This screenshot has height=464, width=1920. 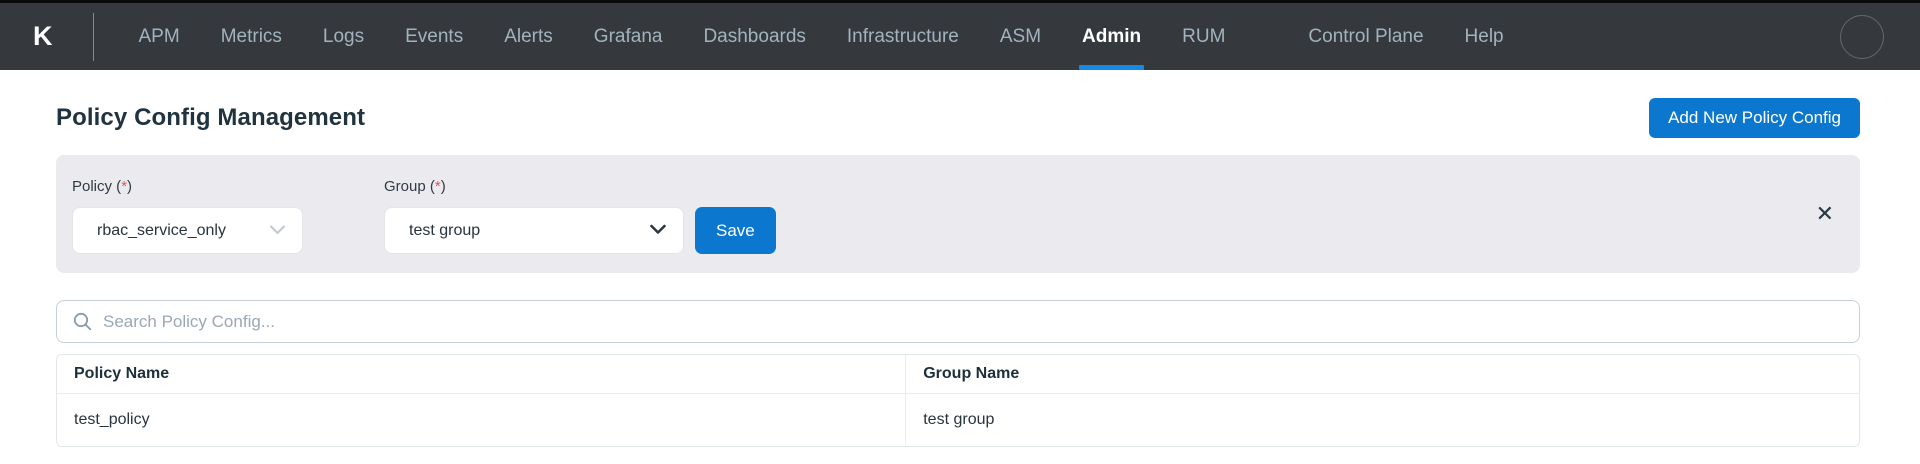 I want to click on policy-field: Policy (*) rbac_service_only, so click(x=187, y=216).